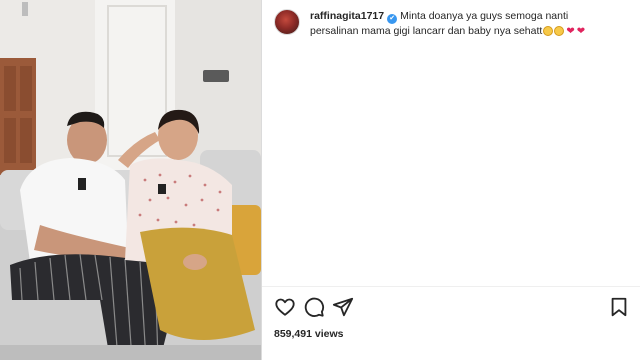 The image size is (640, 360). Describe the element at coordinates (314, 307) in the screenshot. I see `comment-icon` at that location.